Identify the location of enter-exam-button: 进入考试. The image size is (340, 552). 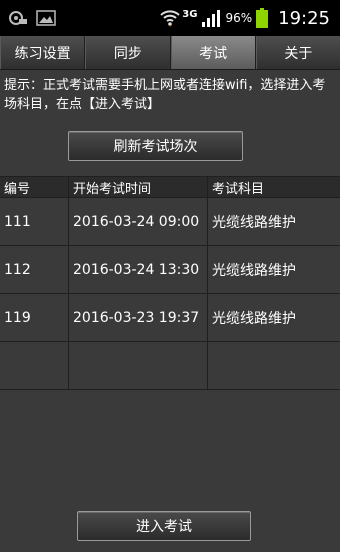
(164, 526).